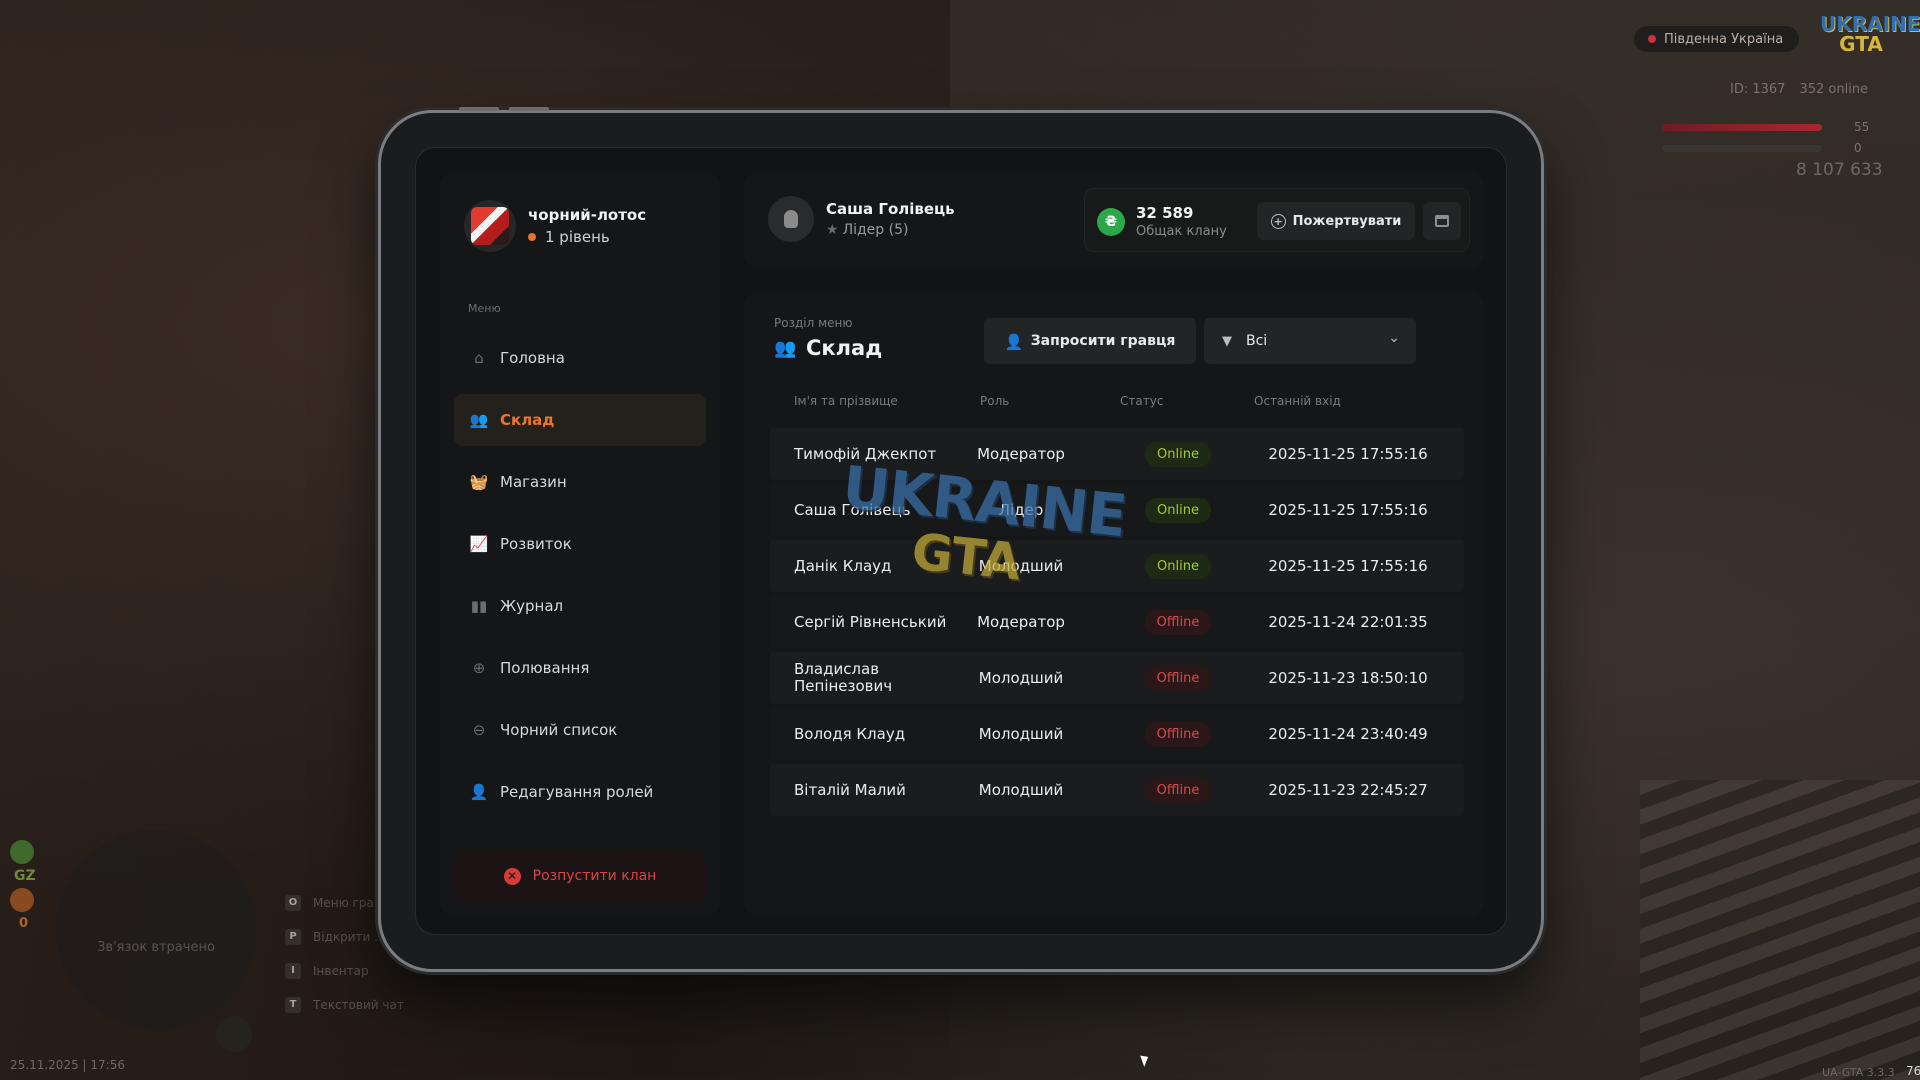 Image resolution: width=1920 pixels, height=1080 pixels. I want to click on user-card: Саша Голівець ★ Лідер (5), so click(861, 219).